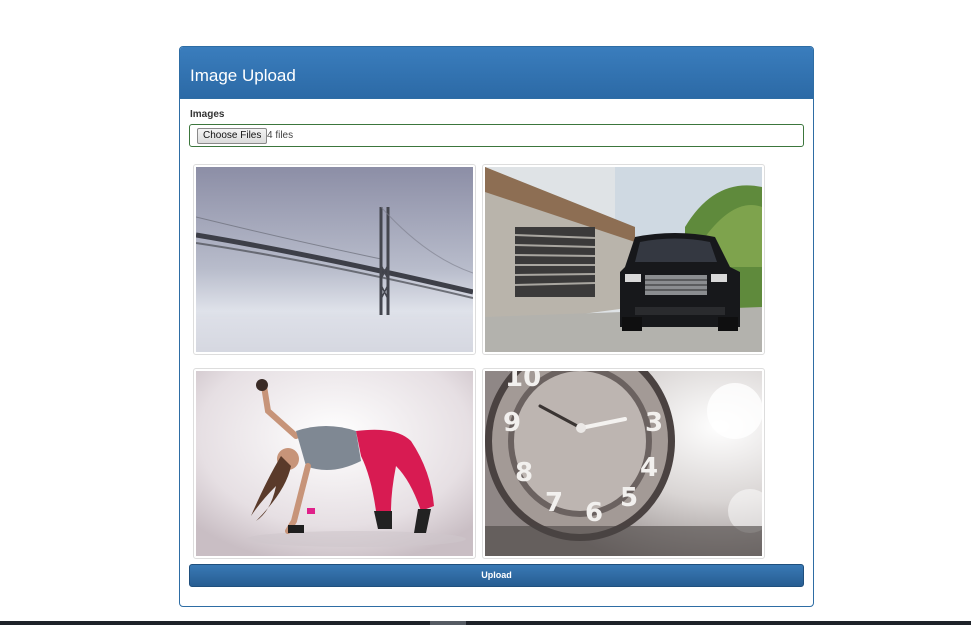  I want to click on thumbnail-car, so click(623, 259).